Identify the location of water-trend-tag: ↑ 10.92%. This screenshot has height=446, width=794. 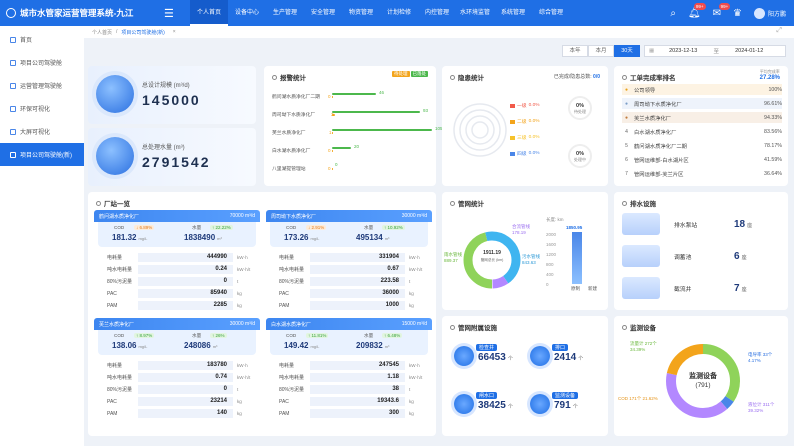
(393, 227).